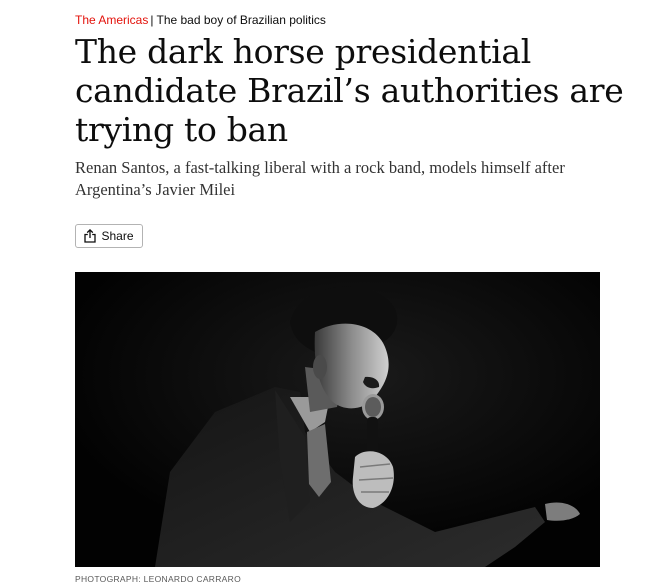  I want to click on fly-title: The bad boy of Brazilian politics, so click(241, 20).